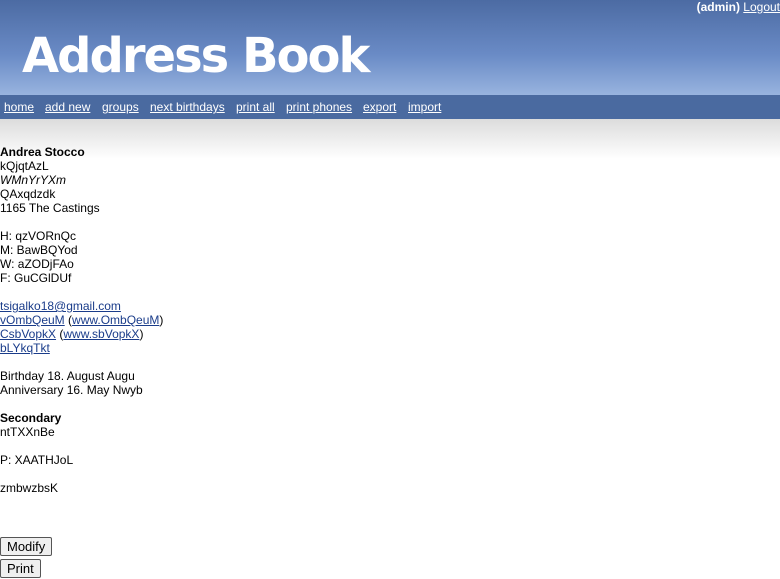 The height and width of the screenshot is (579, 780). I want to click on secondary-phone: P: XAATHJoL, so click(37, 460).